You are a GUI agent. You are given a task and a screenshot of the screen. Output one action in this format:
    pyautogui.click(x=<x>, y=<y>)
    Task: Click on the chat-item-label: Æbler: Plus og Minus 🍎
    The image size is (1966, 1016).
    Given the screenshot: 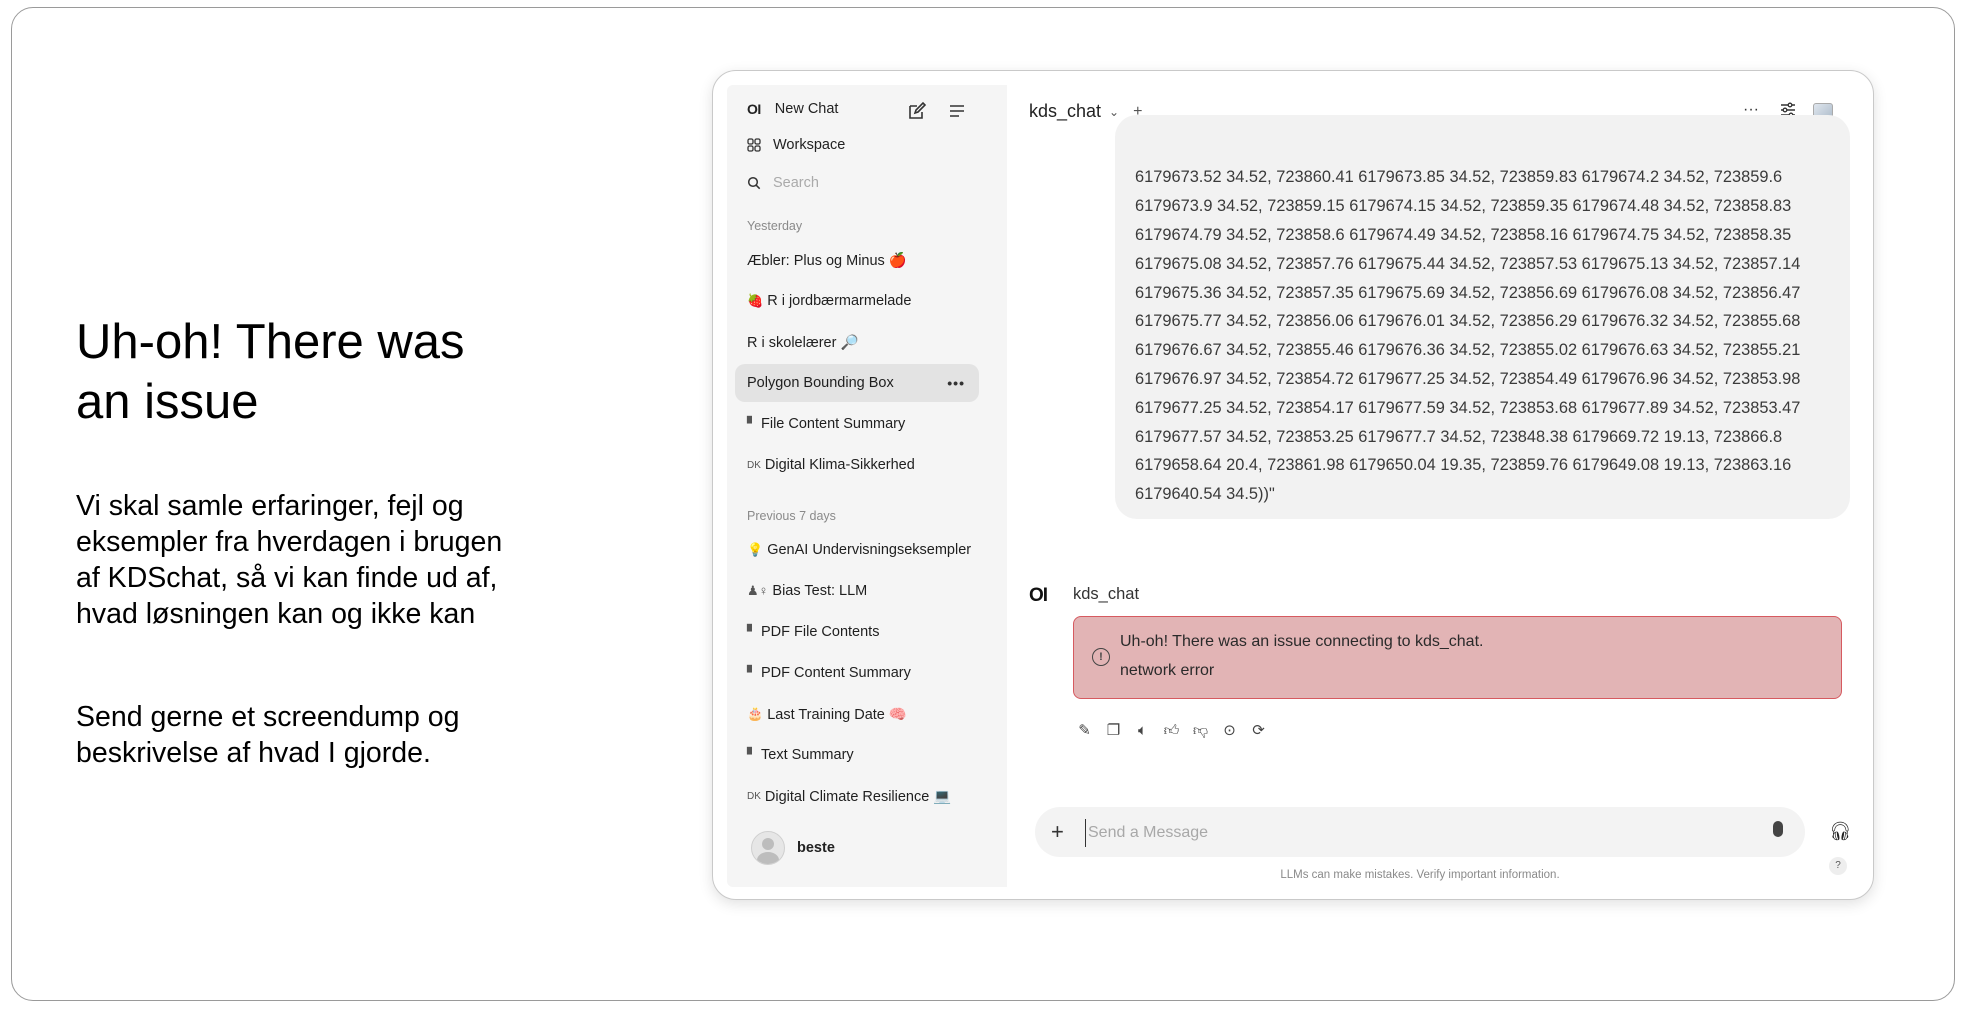 What is the action you would take?
    pyautogui.click(x=827, y=260)
    